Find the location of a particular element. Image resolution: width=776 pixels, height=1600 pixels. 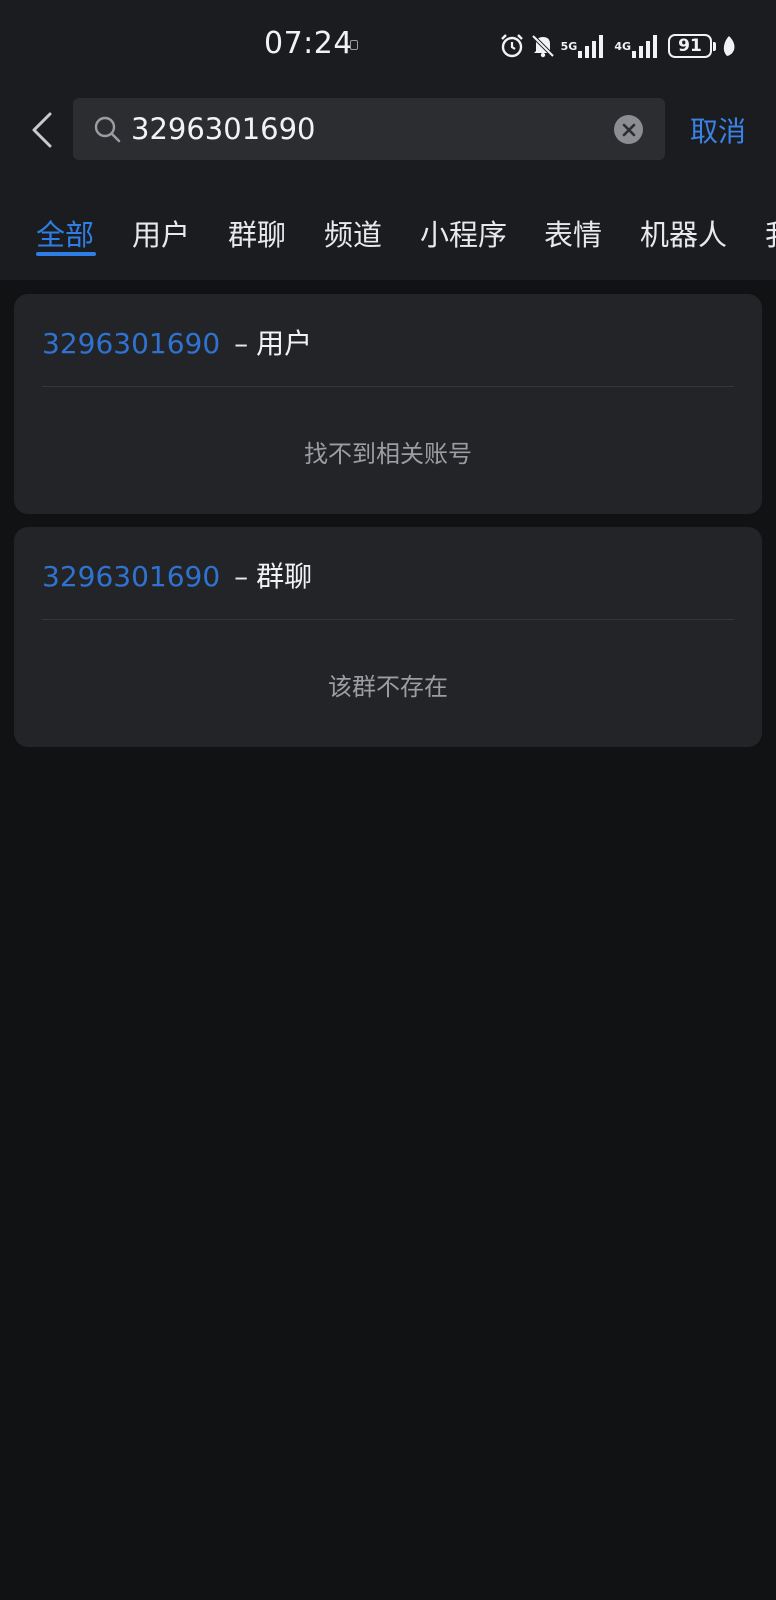

tab-mini-programs: 小程序 is located at coordinates (463, 233).